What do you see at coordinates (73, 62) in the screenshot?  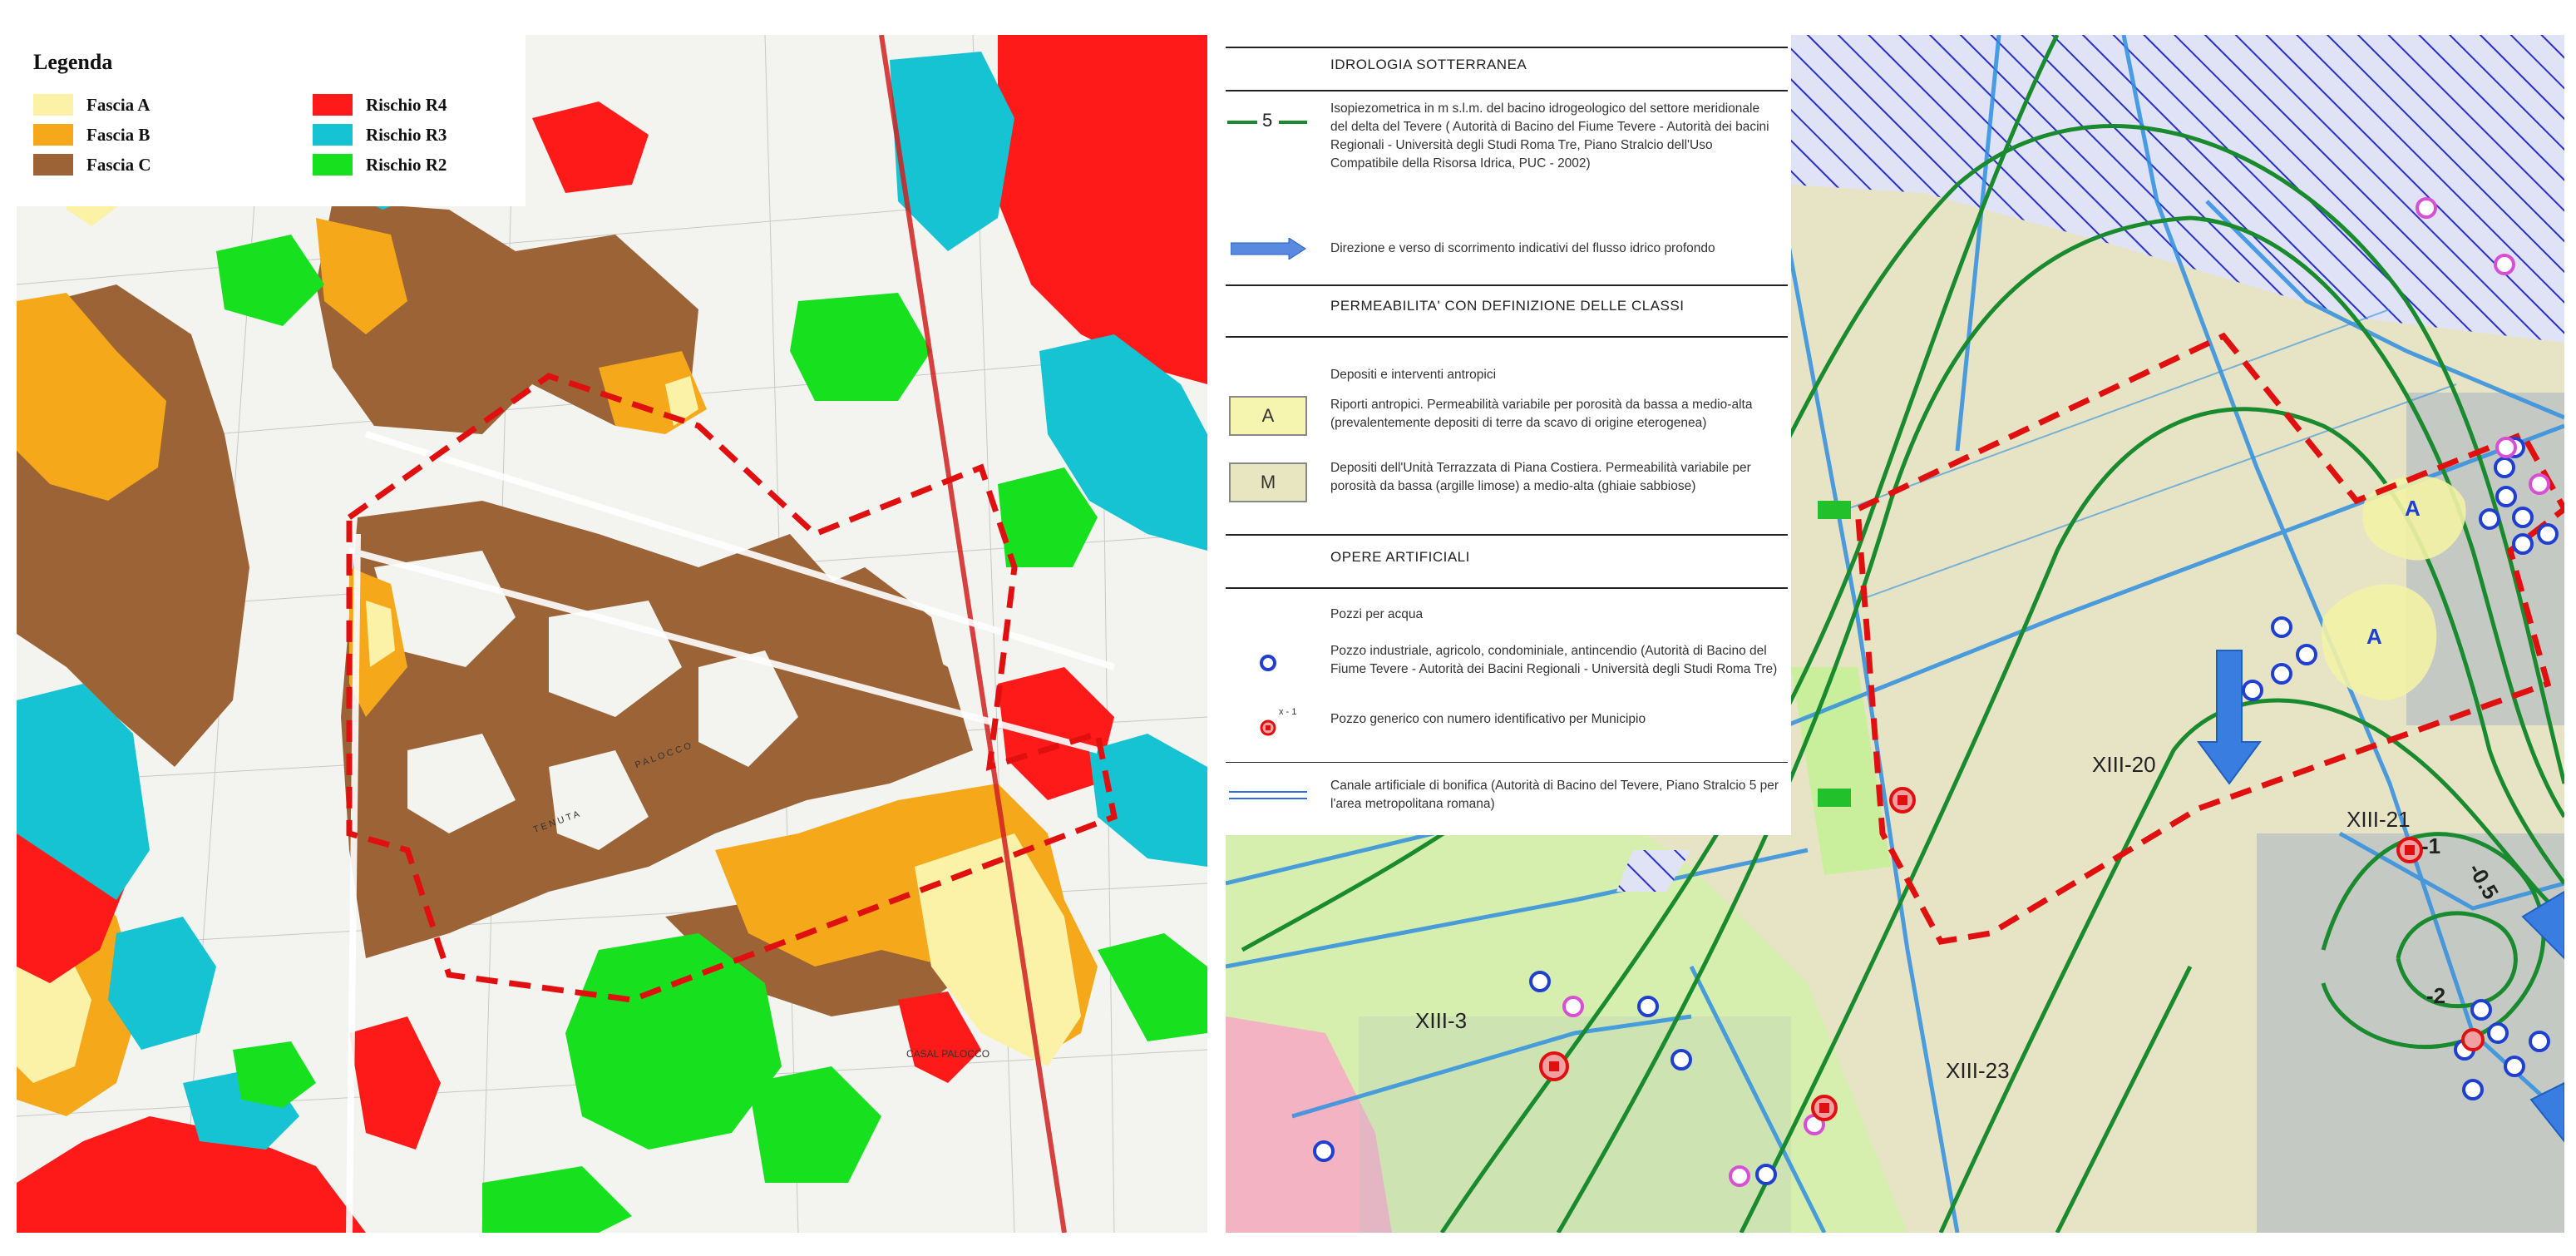 I see `legend-title: Legenda` at bounding box center [73, 62].